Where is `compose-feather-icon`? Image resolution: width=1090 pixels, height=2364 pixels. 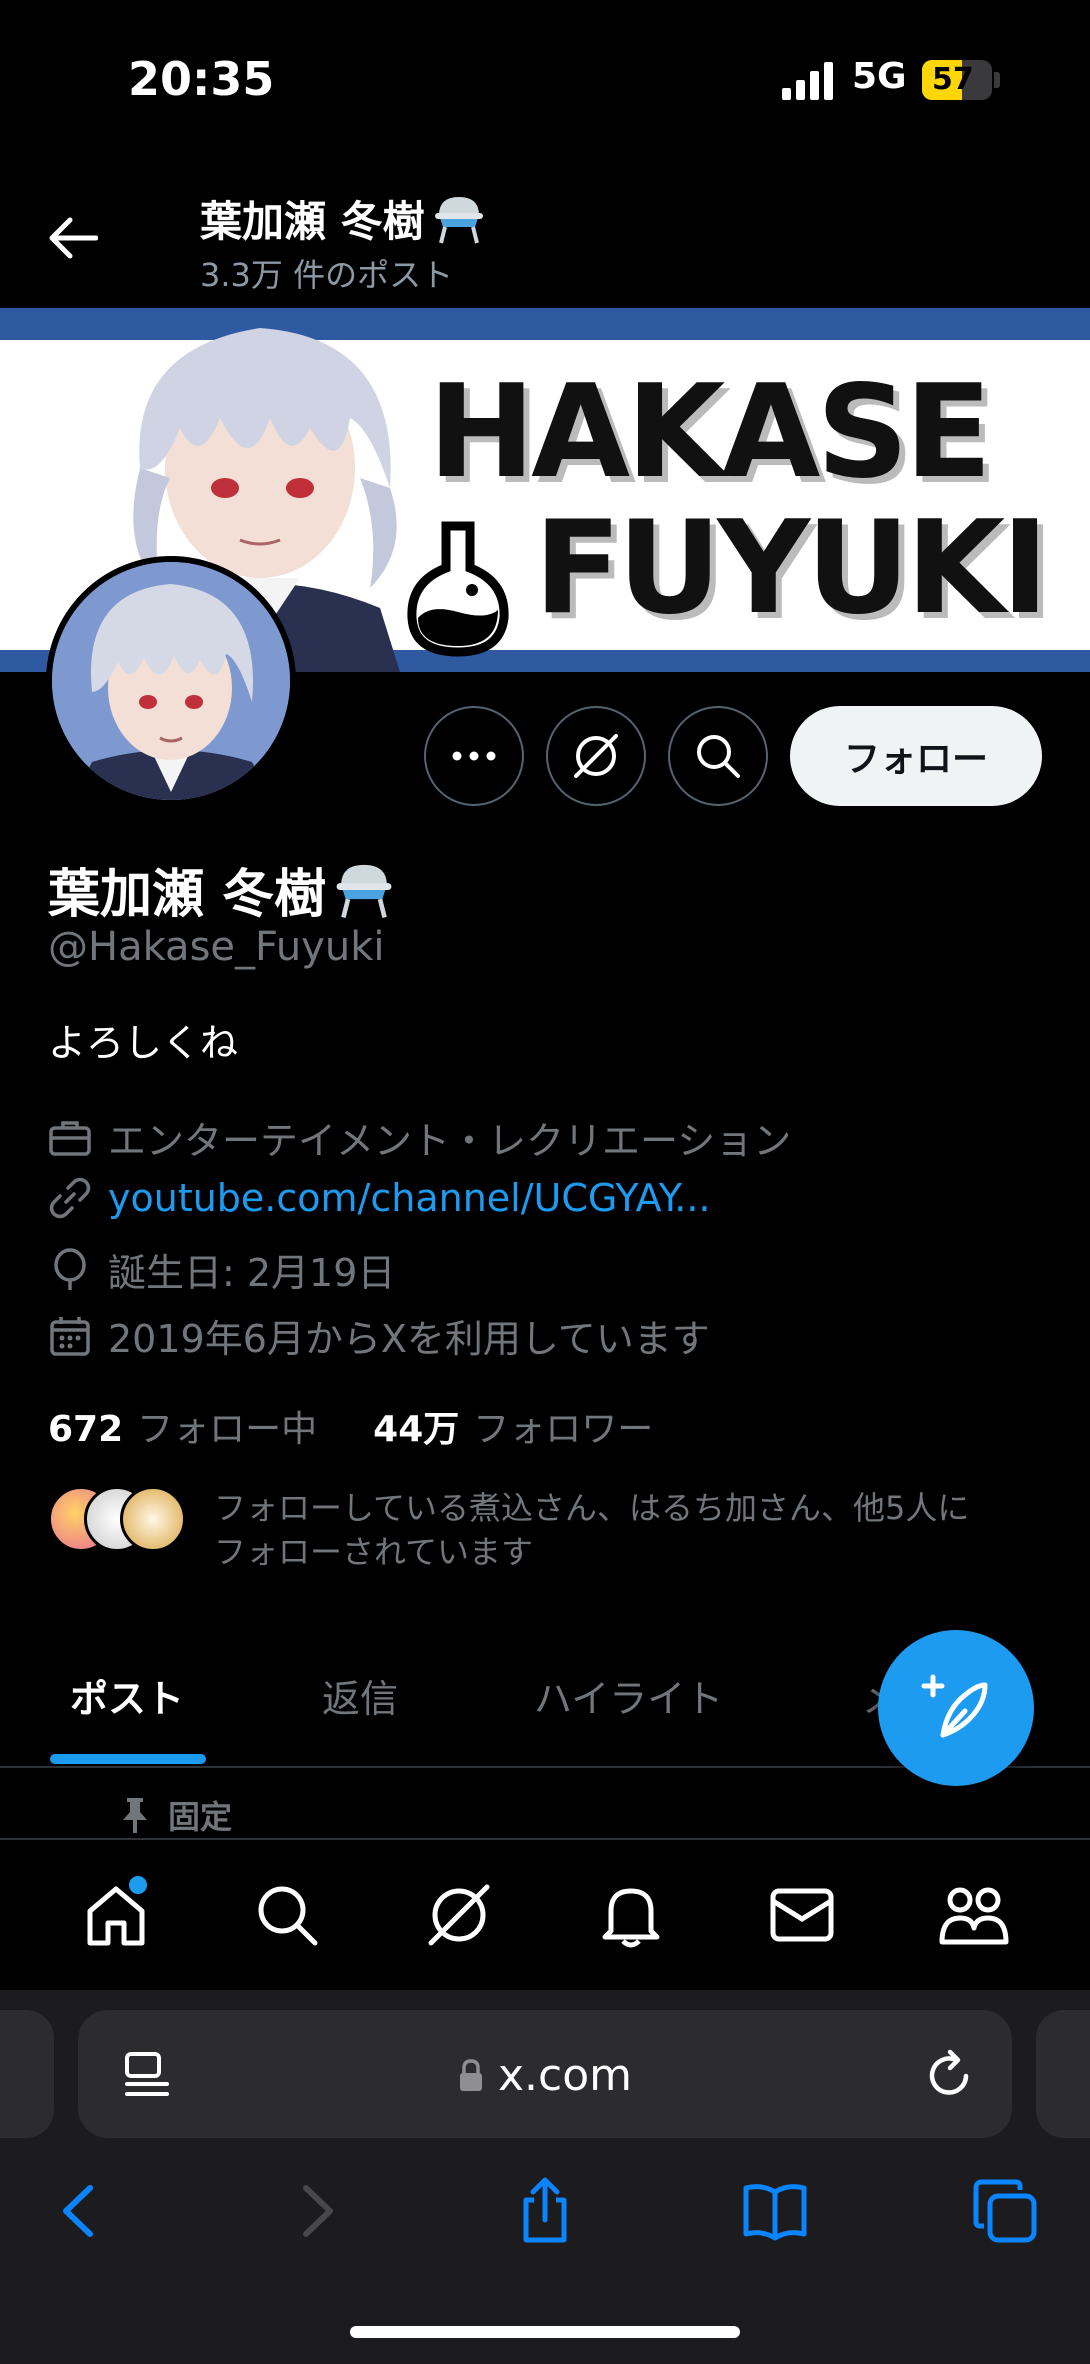 compose-feather-icon is located at coordinates (954, 1706).